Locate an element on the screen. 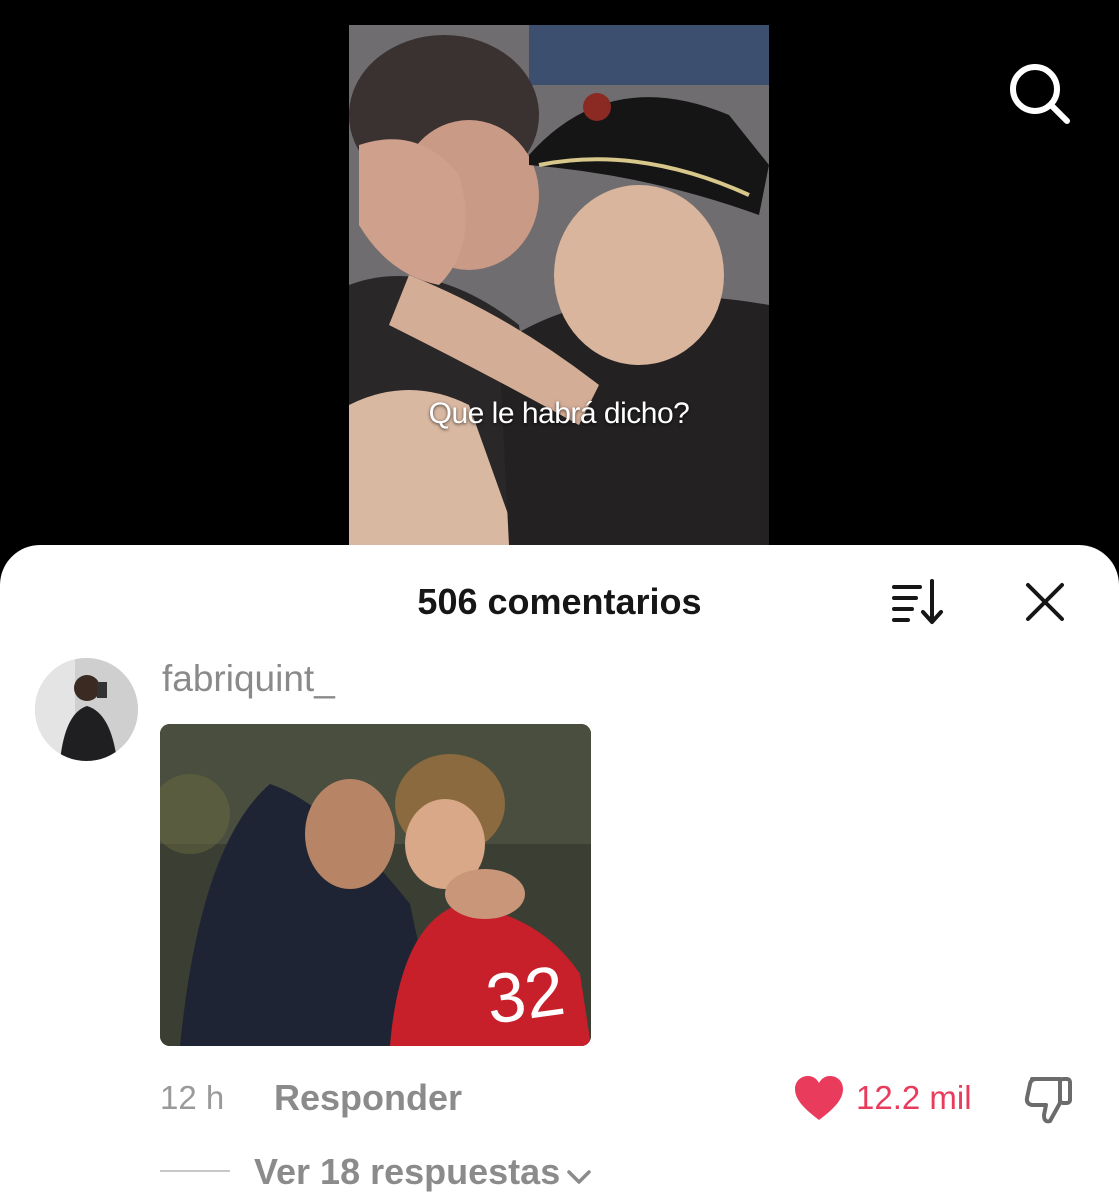 The image size is (1119, 1200). dislike-button is located at coordinates (1049, 1100).